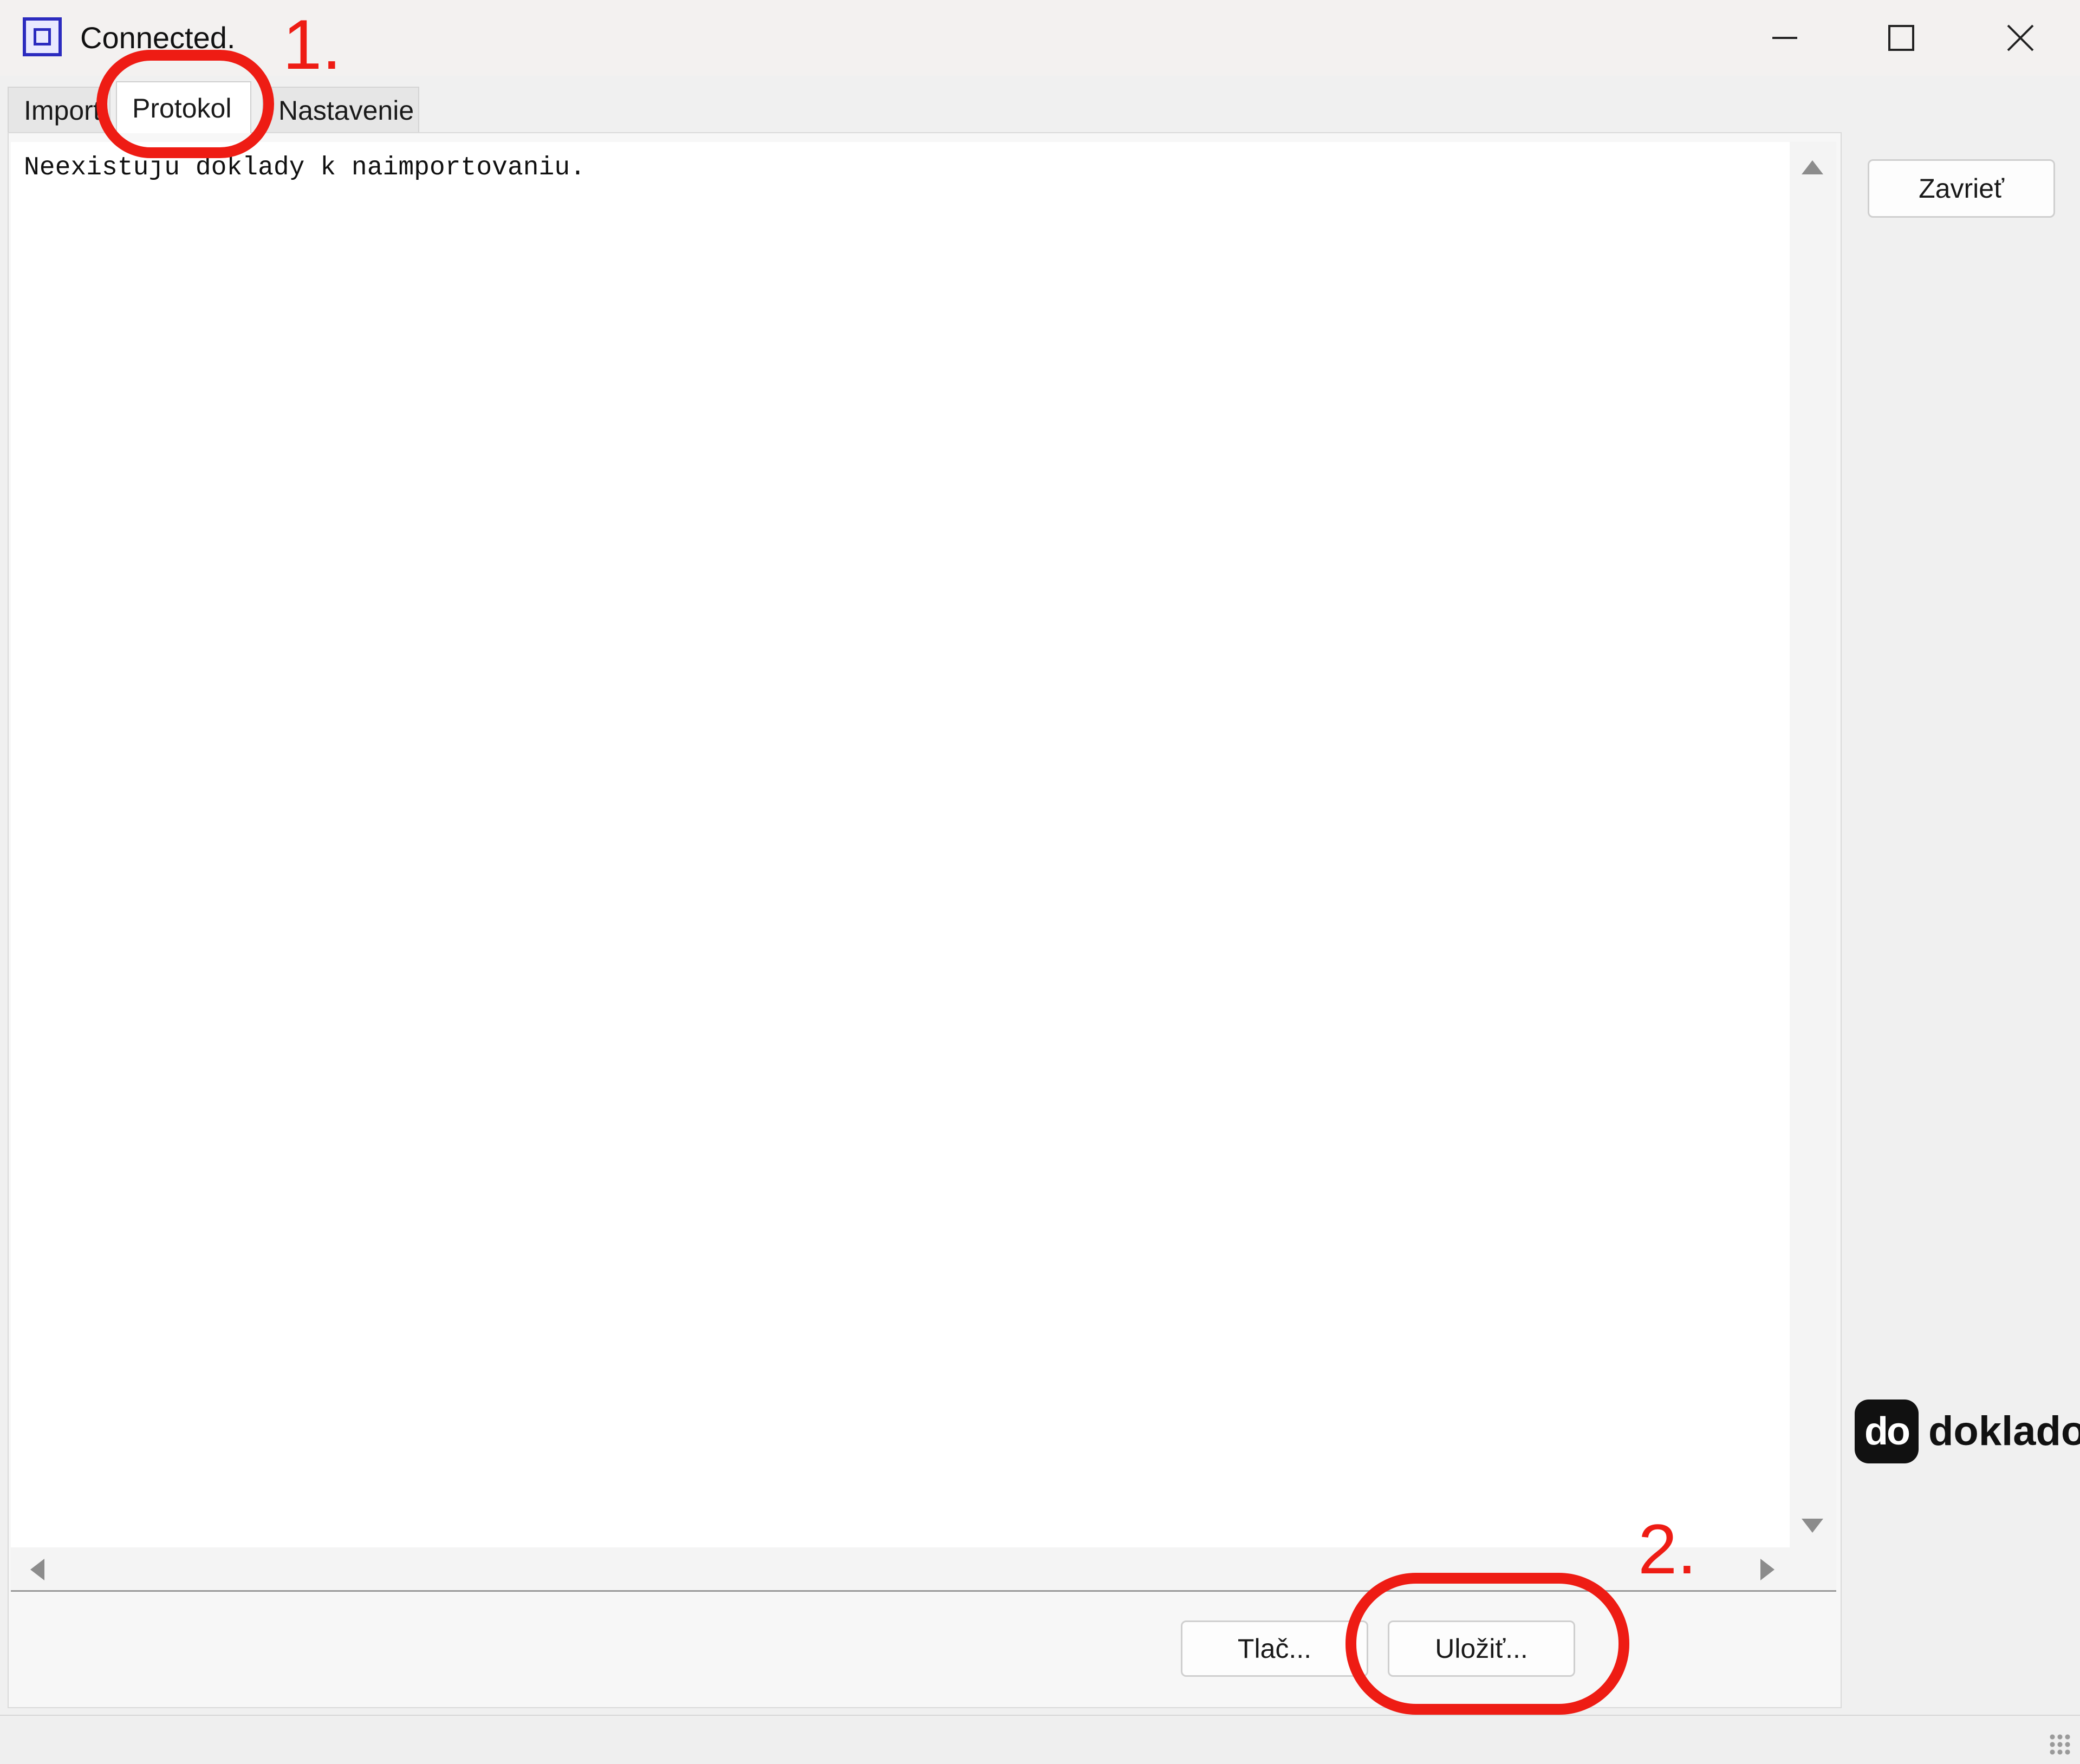  What do you see at coordinates (1767, 1569) in the screenshot?
I see `scroll-right-icon` at bounding box center [1767, 1569].